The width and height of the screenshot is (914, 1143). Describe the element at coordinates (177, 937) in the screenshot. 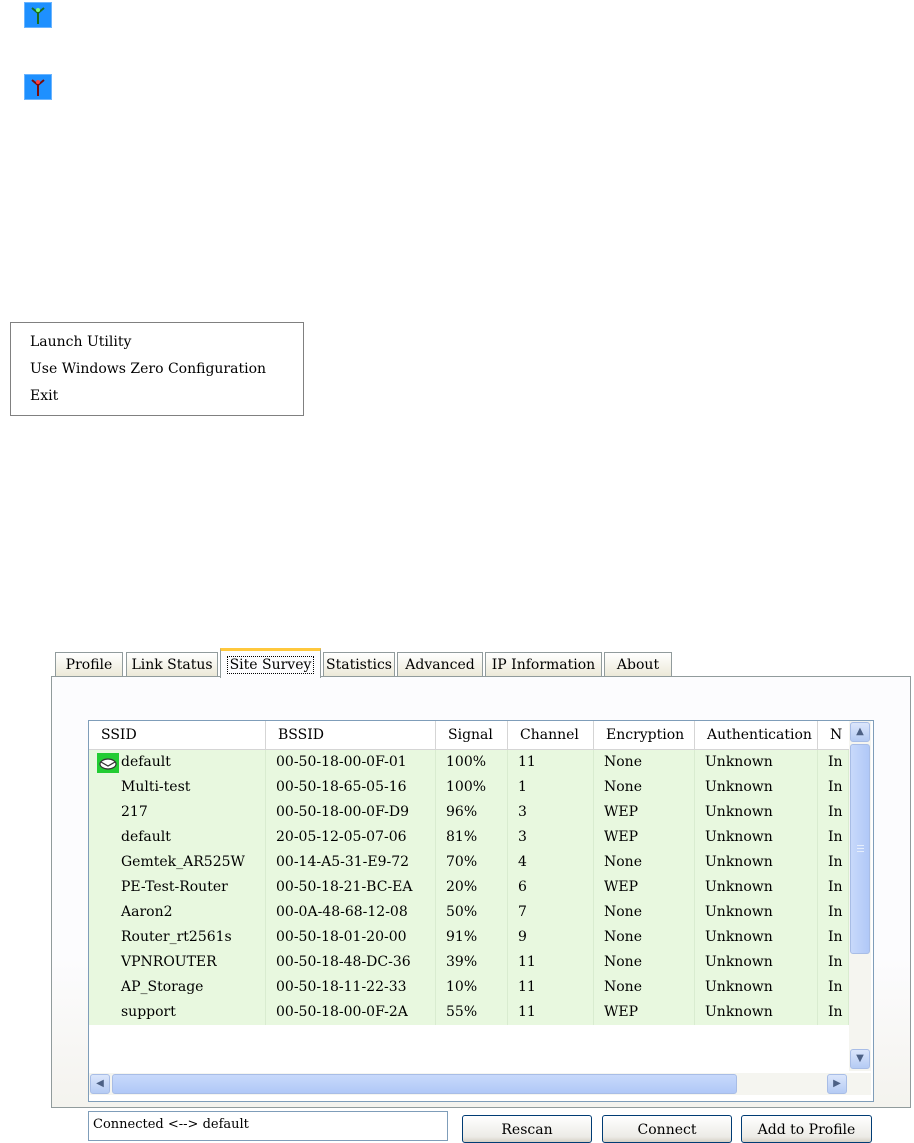

I see `cell-ssid: Router_rt2561s` at that location.